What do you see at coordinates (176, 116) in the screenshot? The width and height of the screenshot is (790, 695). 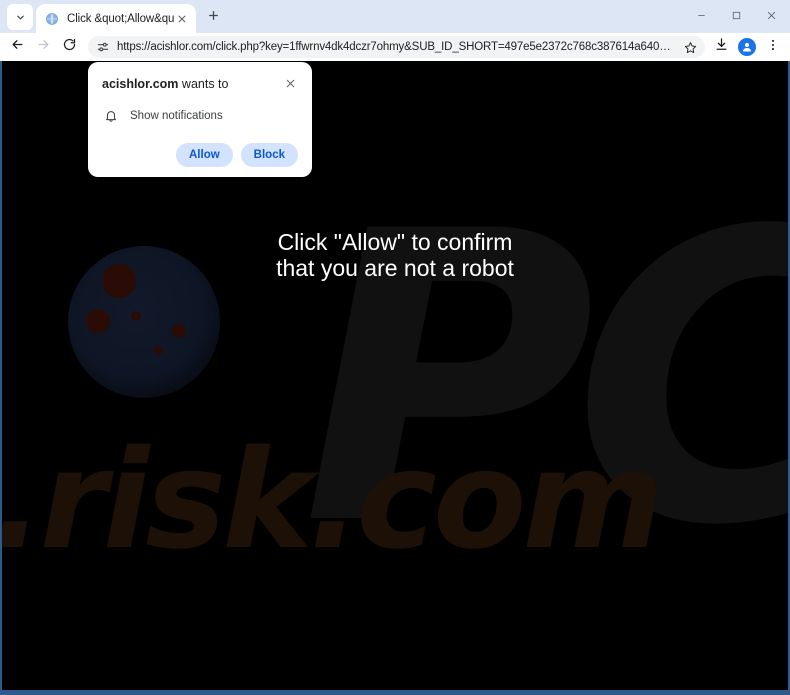 I see `permission-label: Show notifications` at bounding box center [176, 116].